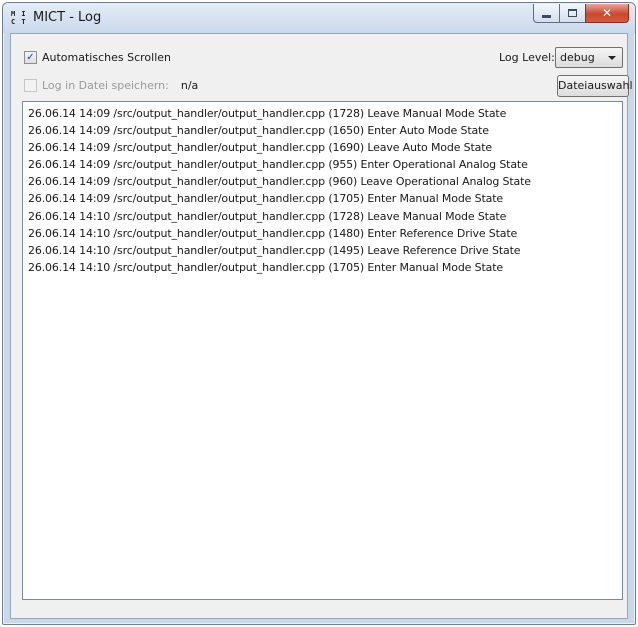  I want to click on auto-scroll-label: Automatisches Scrollen, so click(107, 57).